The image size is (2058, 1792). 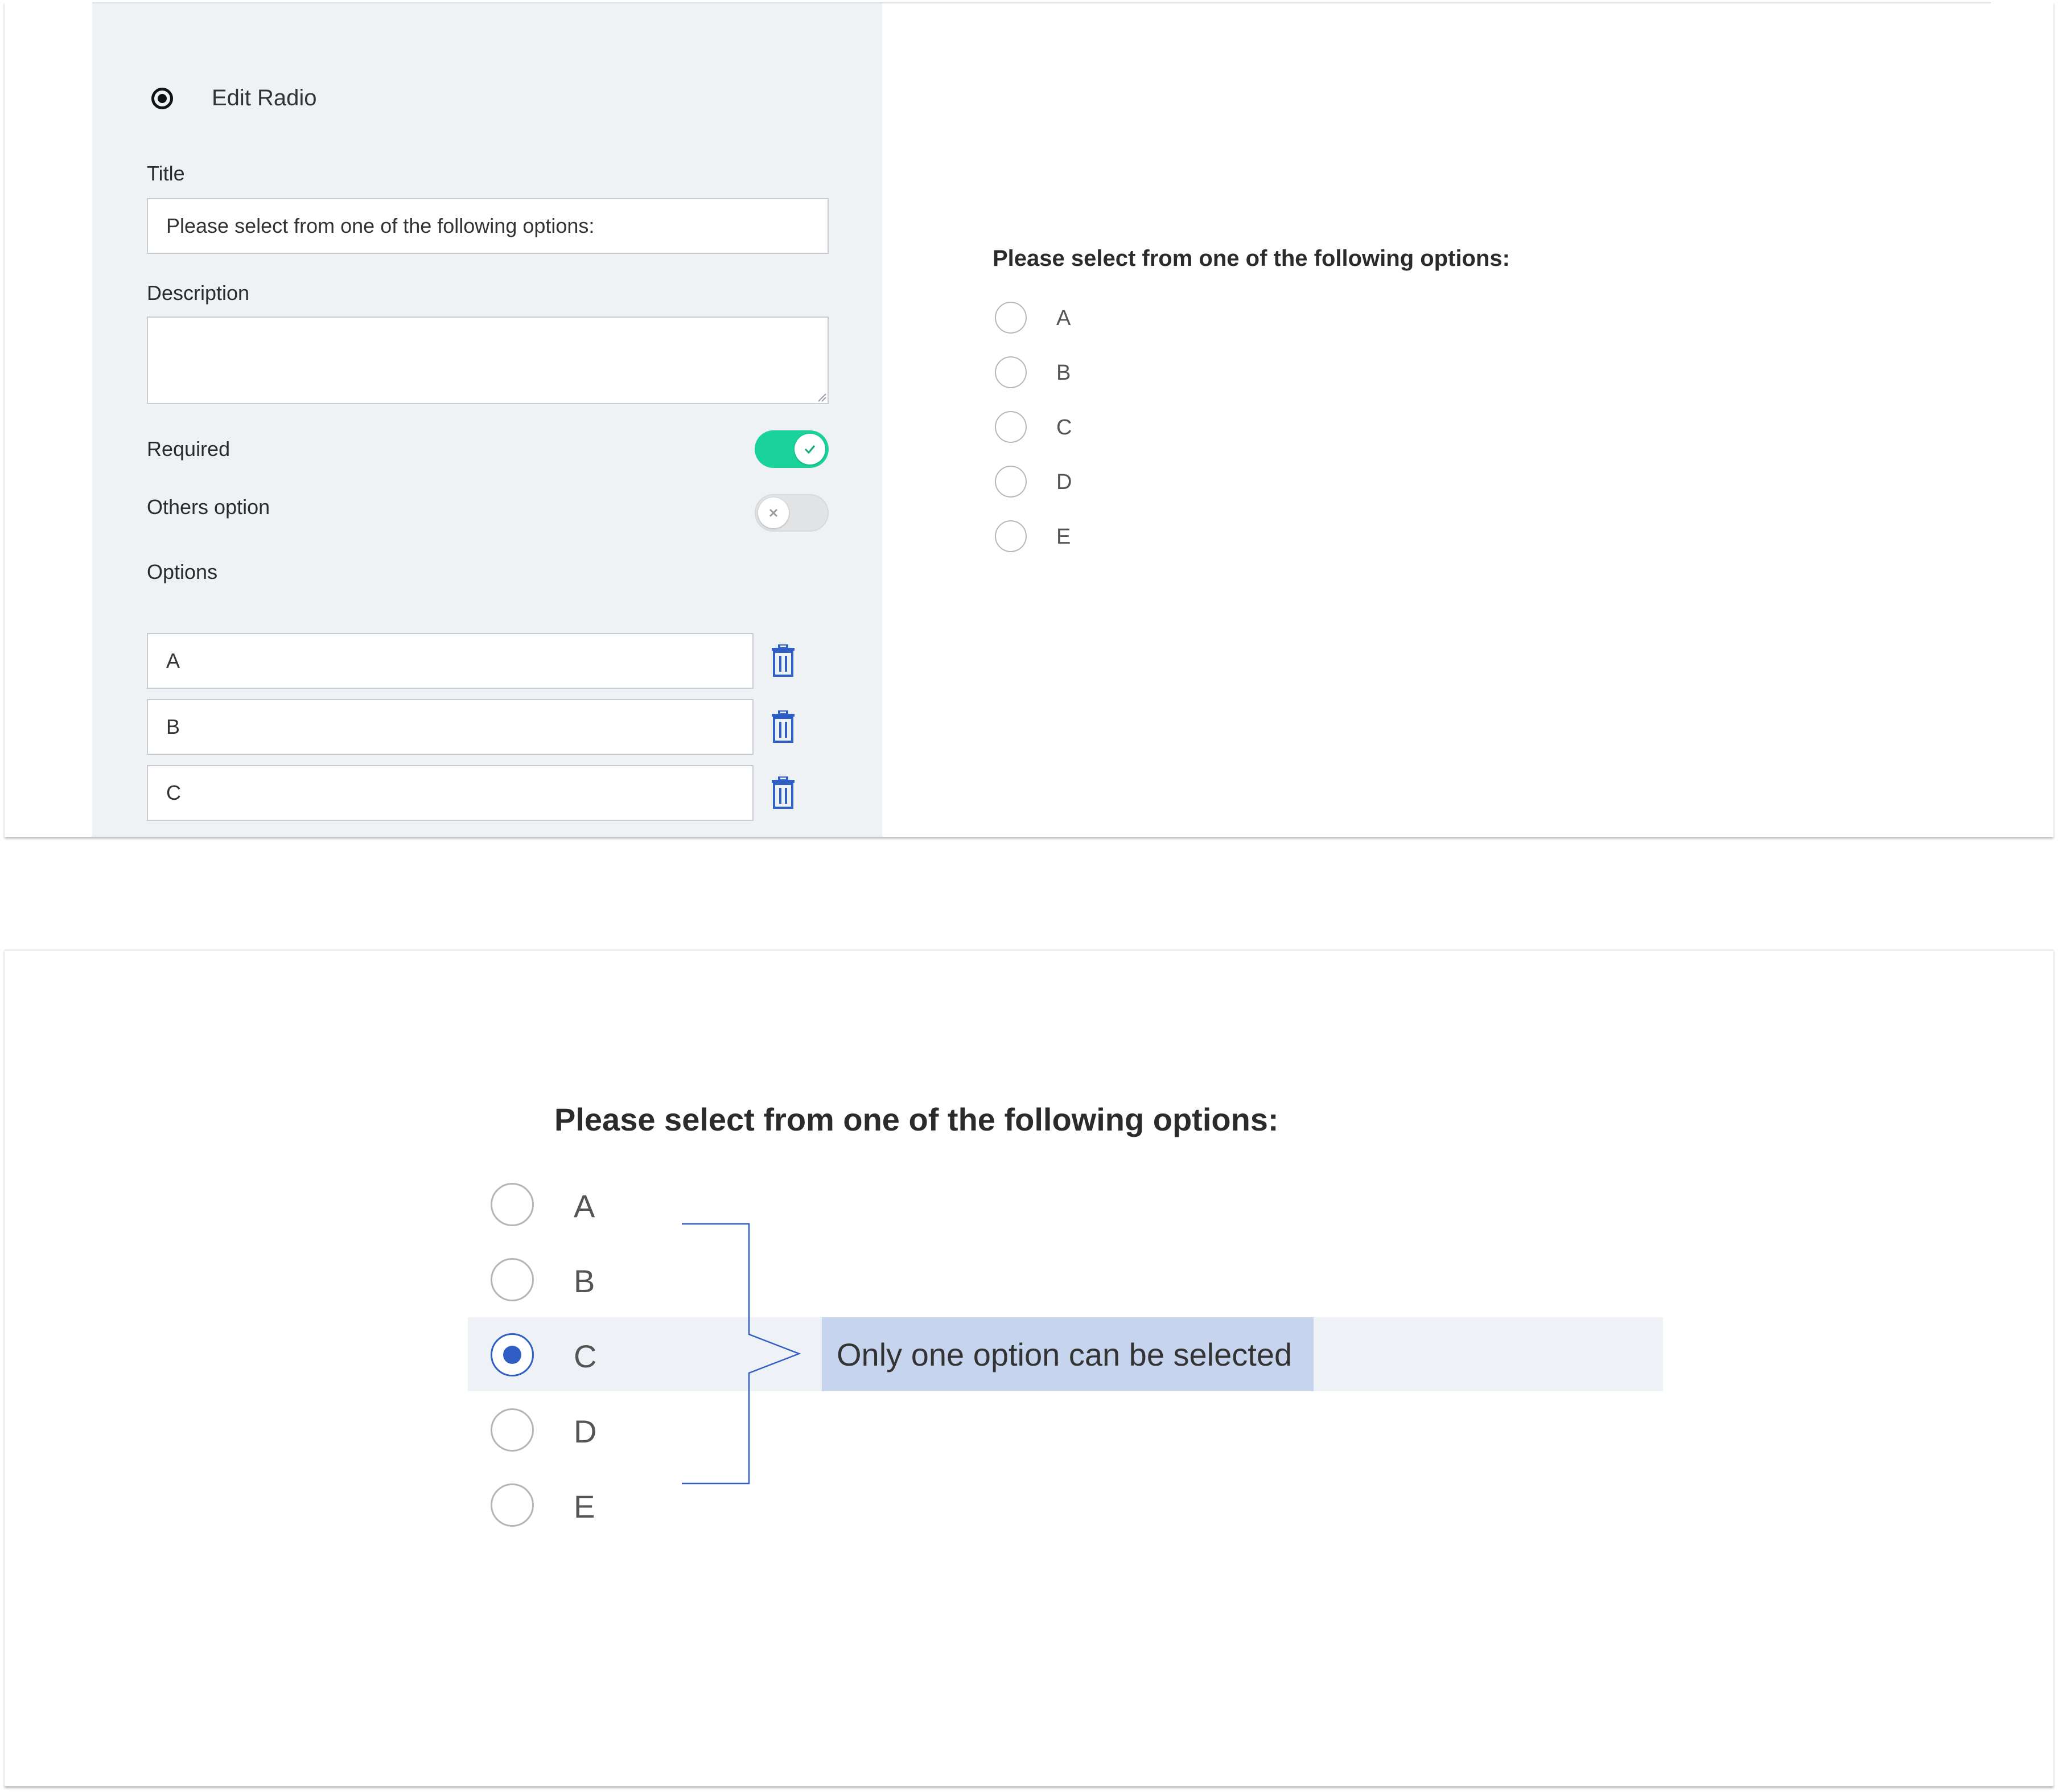 What do you see at coordinates (450, 661) in the screenshot?
I see `option-input-a: A` at bounding box center [450, 661].